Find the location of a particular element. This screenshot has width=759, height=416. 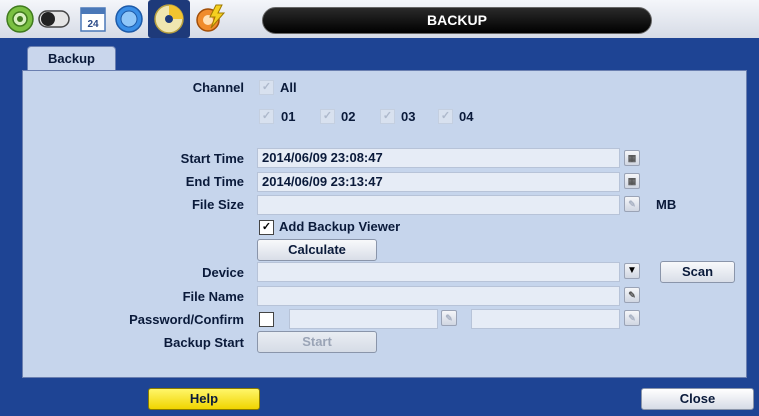

start-backup-button: Start is located at coordinates (317, 342).